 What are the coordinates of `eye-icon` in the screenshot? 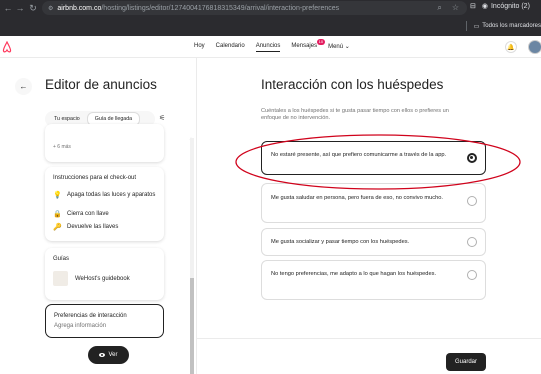 It's located at (102, 355).